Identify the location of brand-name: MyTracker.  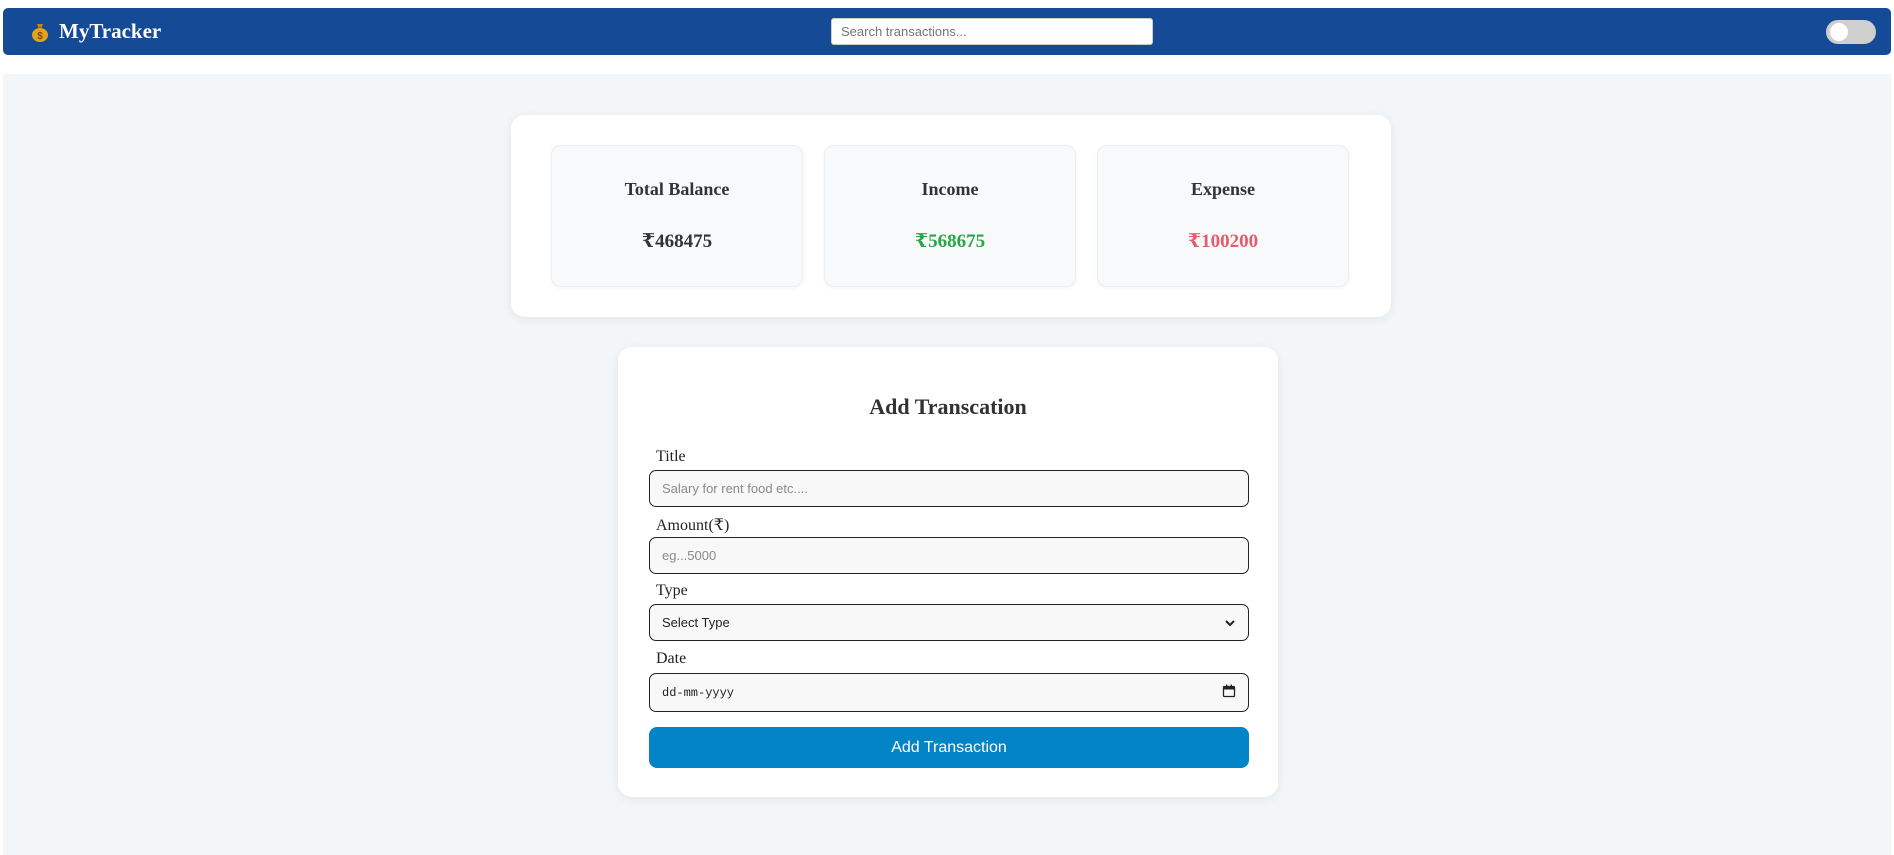
(110, 31).